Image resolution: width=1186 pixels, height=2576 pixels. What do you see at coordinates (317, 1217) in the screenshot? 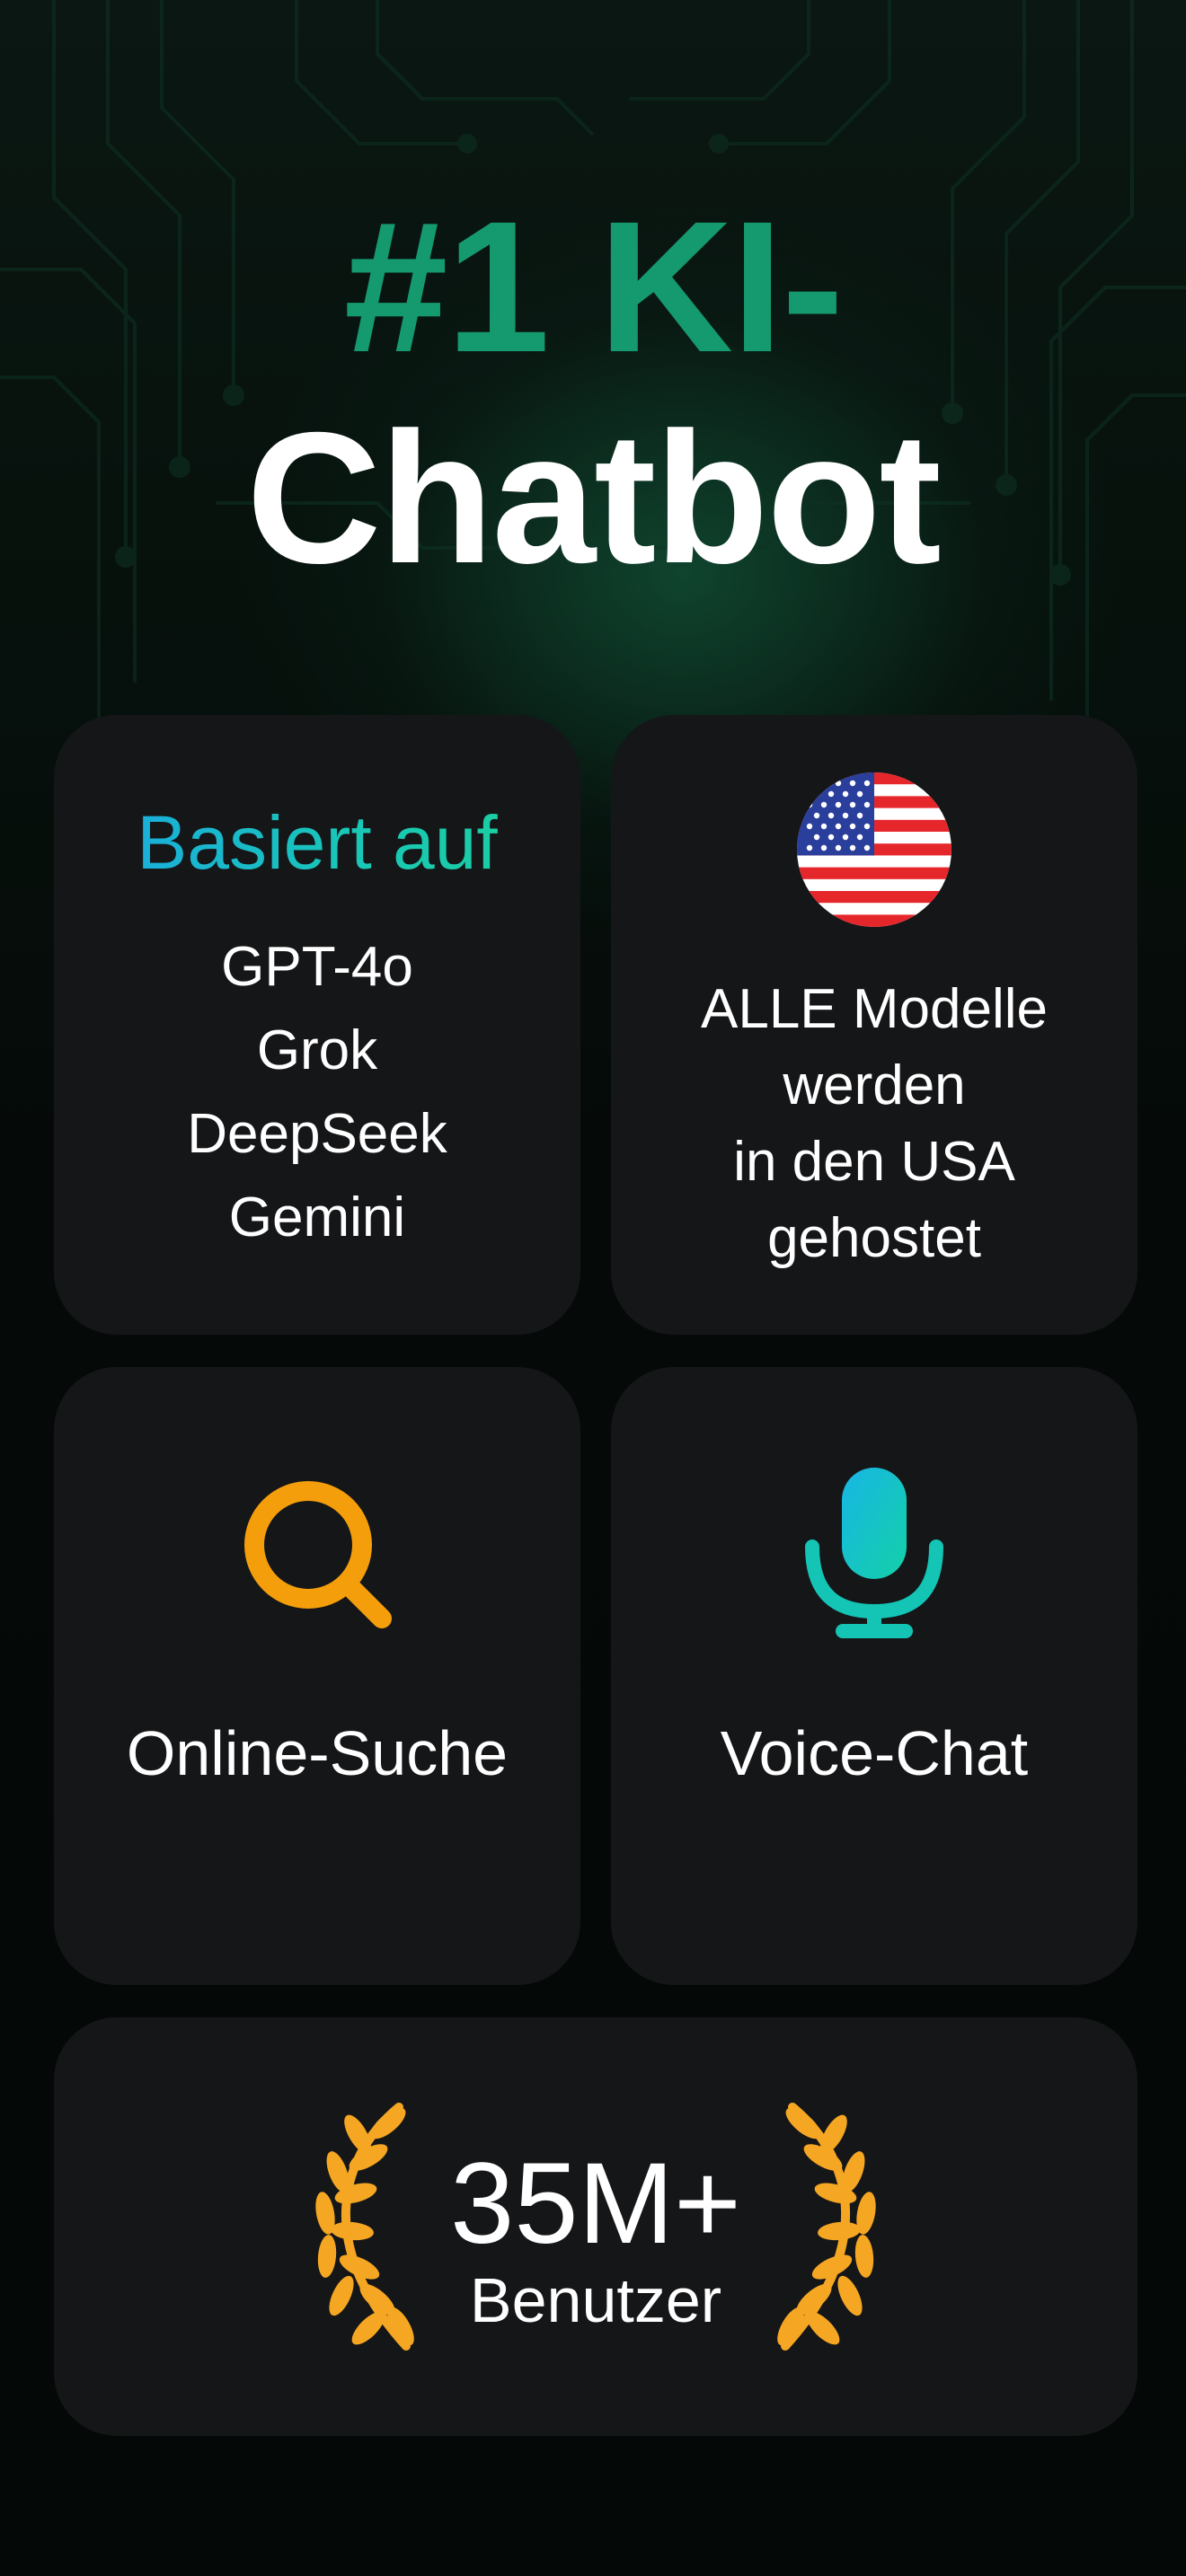
I see `model-item: Gemini` at bounding box center [317, 1217].